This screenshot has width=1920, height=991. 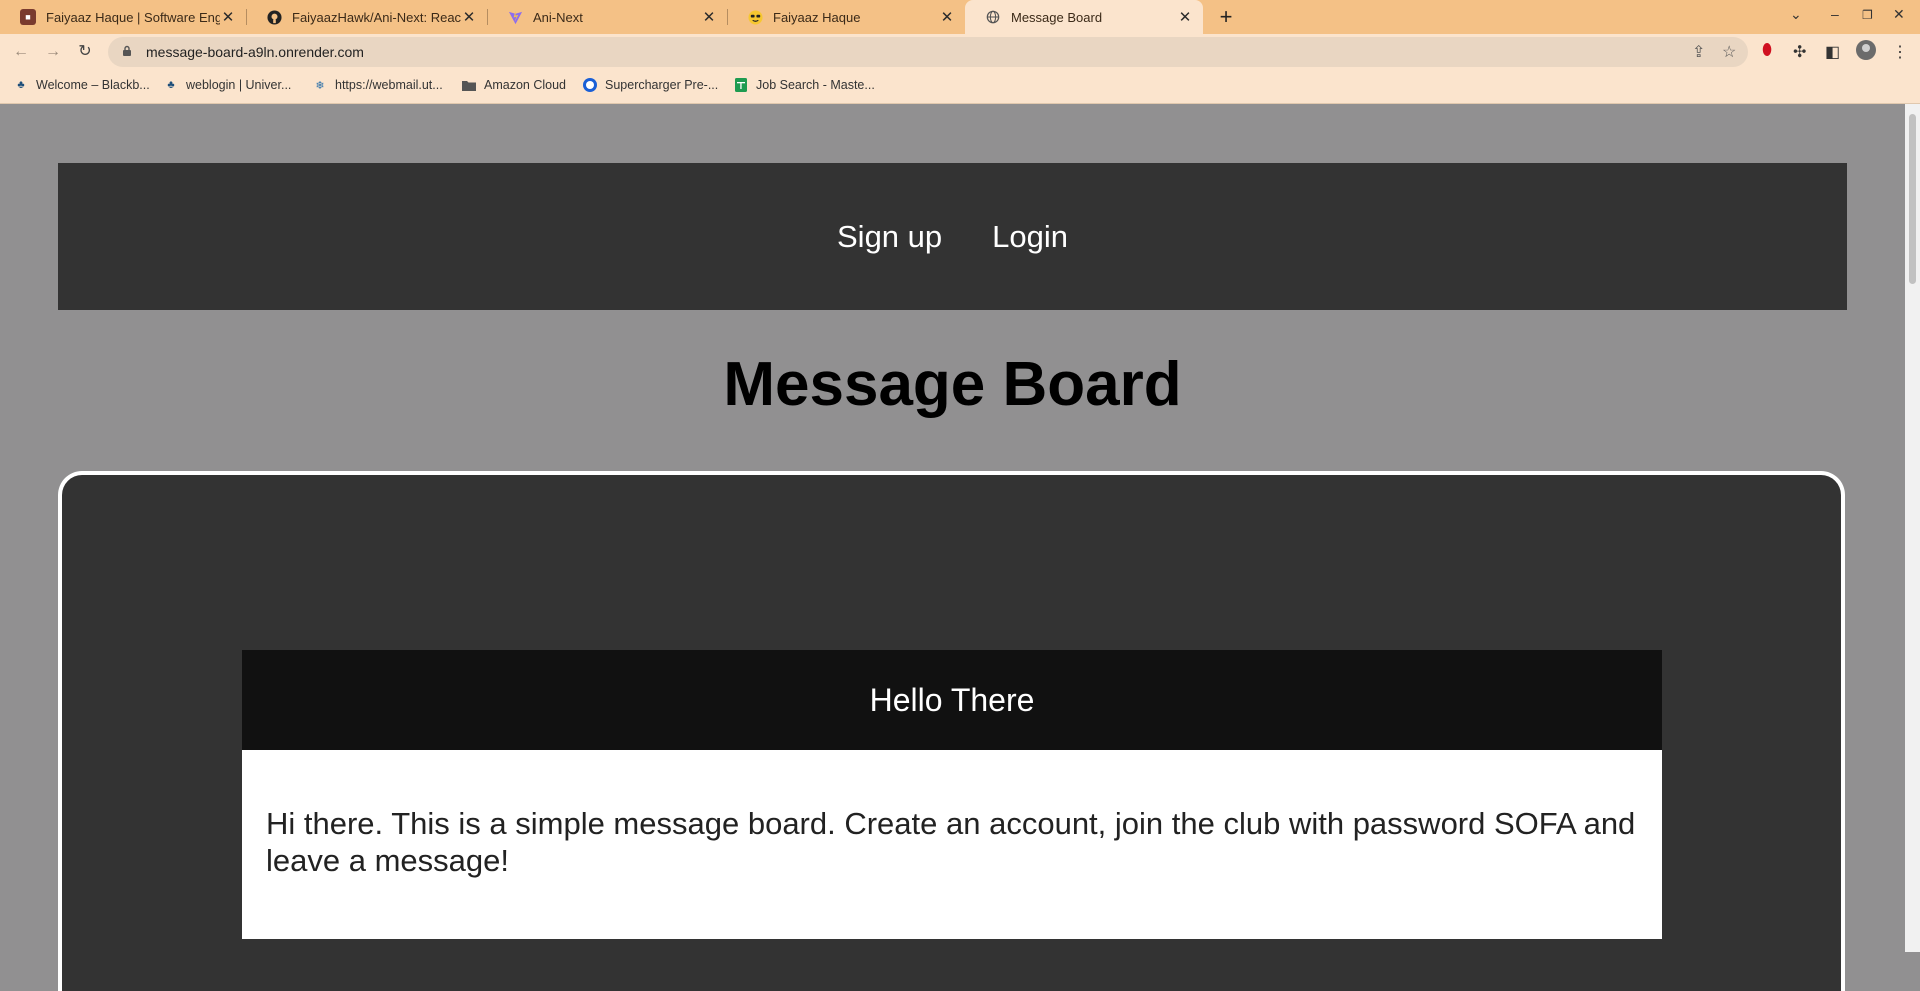 What do you see at coordinates (1867, 15) in the screenshot?
I see `restore-icon: ❐` at bounding box center [1867, 15].